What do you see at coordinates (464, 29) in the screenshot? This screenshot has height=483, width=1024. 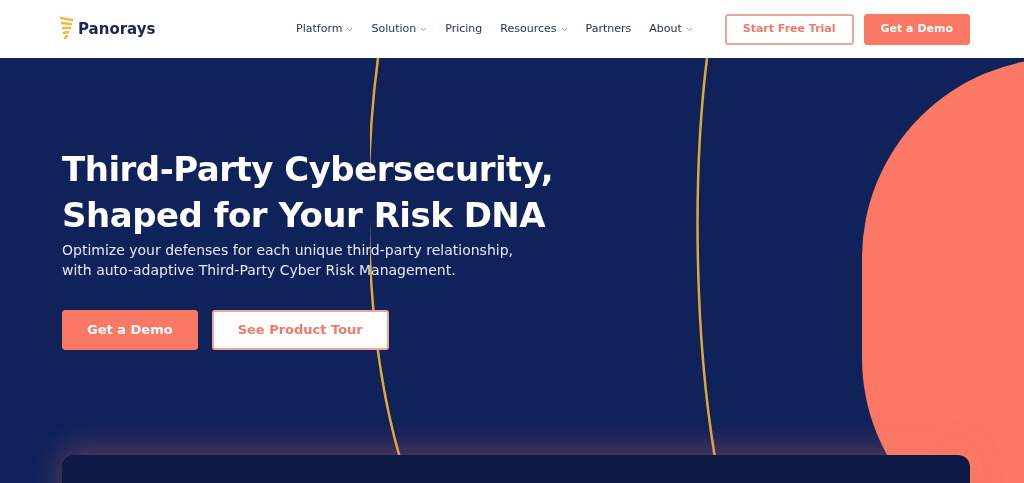 I see `nav-link: Pricing` at bounding box center [464, 29].